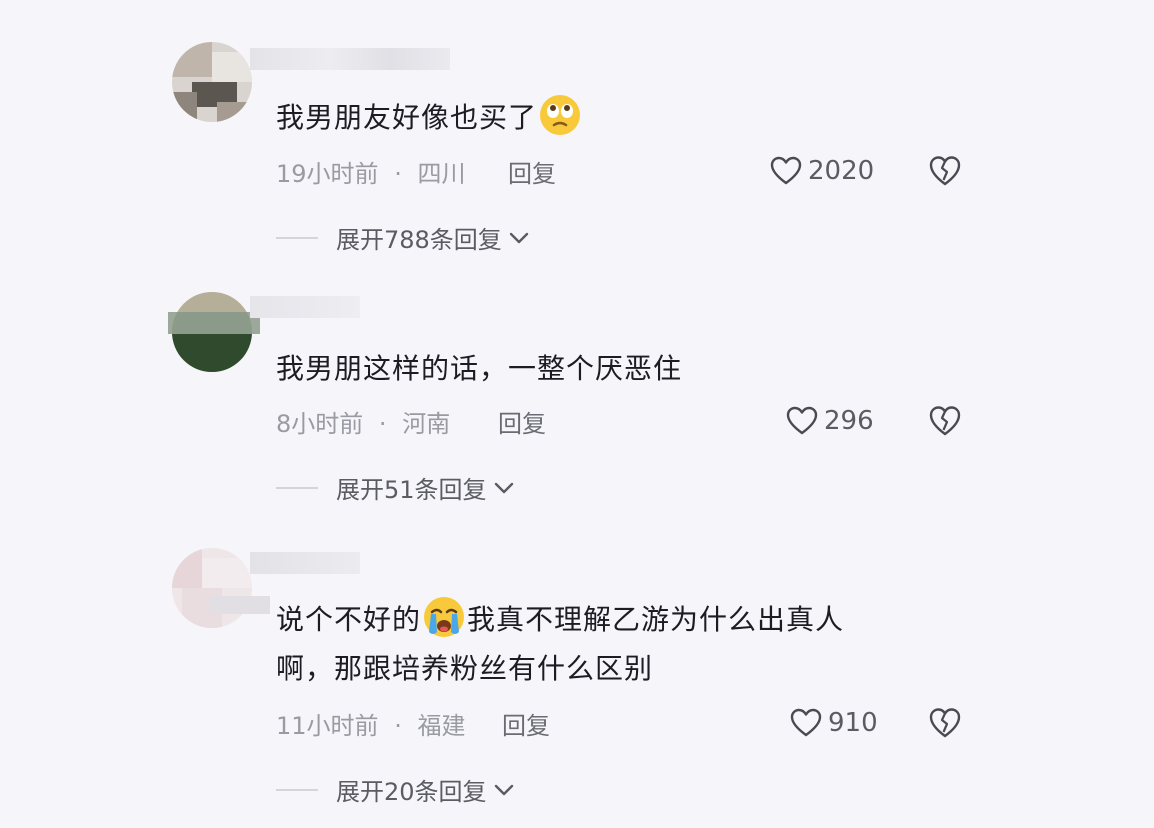 Image resolution: width=1154 pixels, height=828 pixels. Describe the element at coordinates (426, 424) in the screenshot. I see `comment-location: 河南` at that location.